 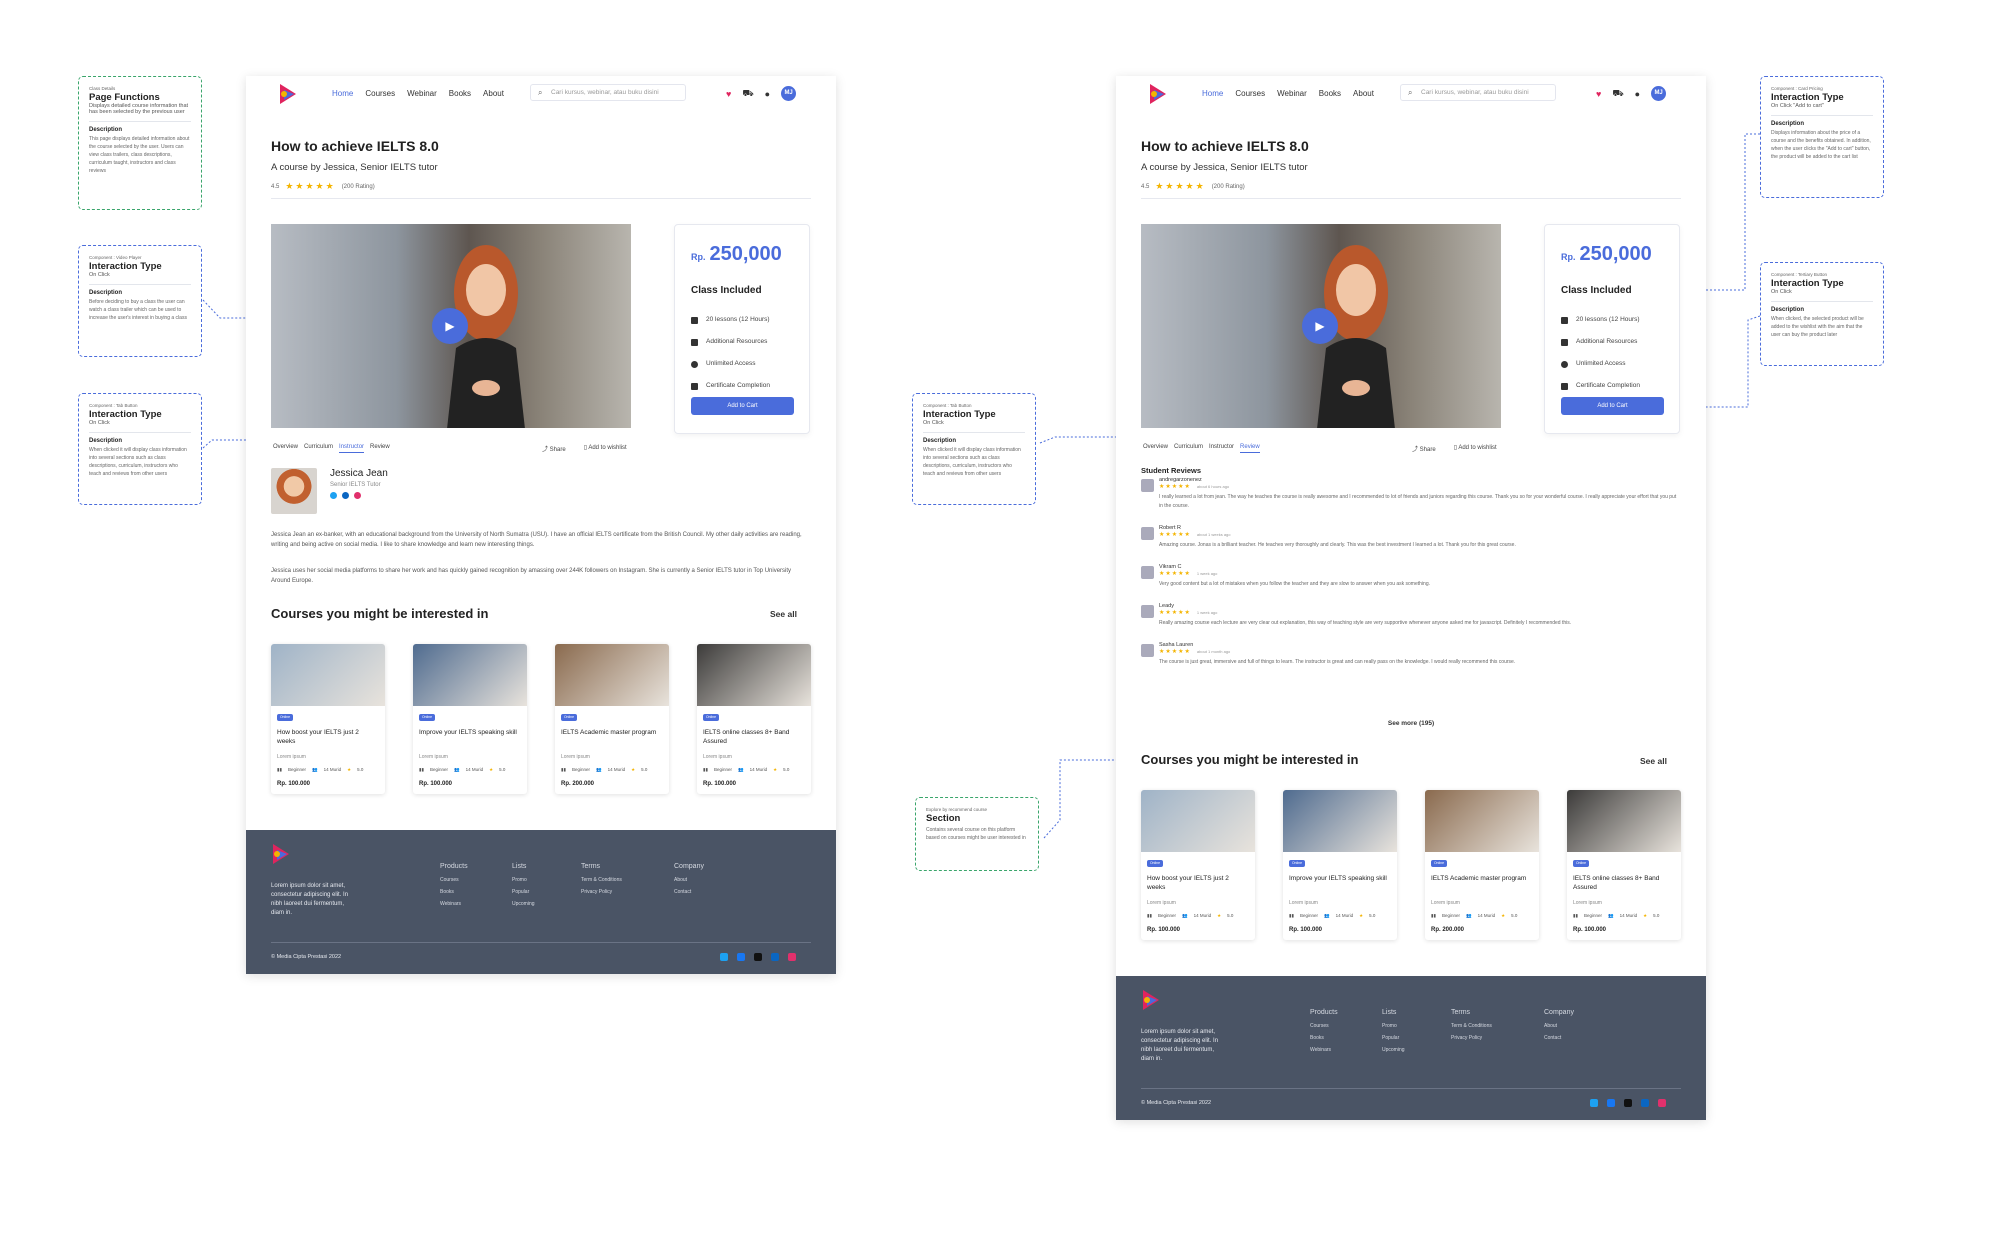 What do you see at coordinates (1250, 759) in the screenshot?
I see `related-courses-heading: Courses you might be interested in` at bounding box center [1250, 759].